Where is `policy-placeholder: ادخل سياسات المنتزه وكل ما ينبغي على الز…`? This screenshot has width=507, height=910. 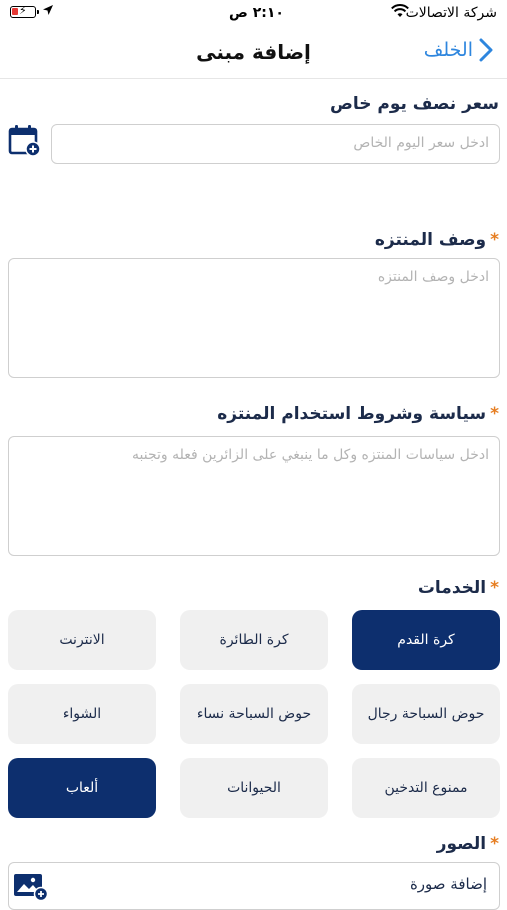
policy-placeholder: ادخل سياسات المنتزه وكل ما ينبغي على الز… is located at coordinates (310, 455).